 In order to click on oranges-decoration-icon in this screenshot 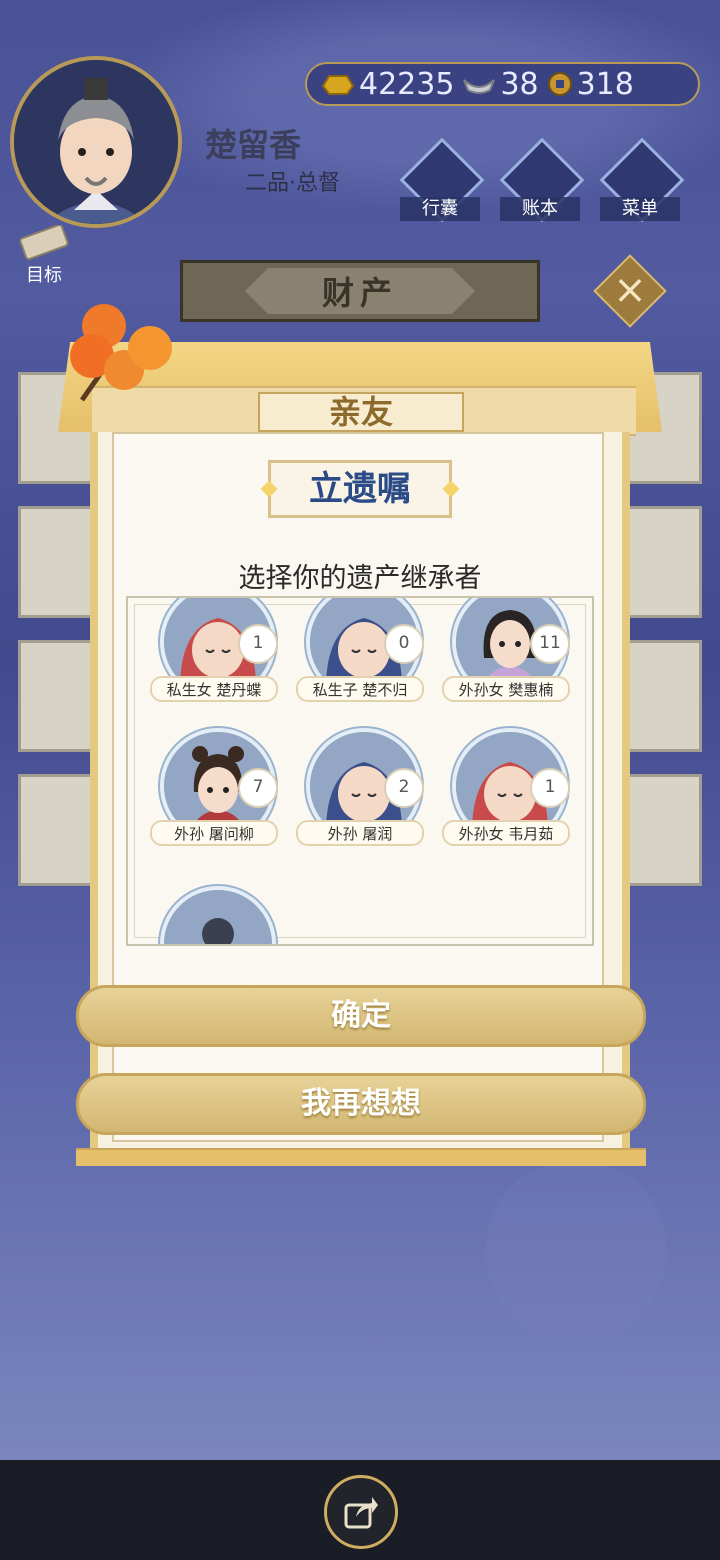, I will do `click(121, 353)`.